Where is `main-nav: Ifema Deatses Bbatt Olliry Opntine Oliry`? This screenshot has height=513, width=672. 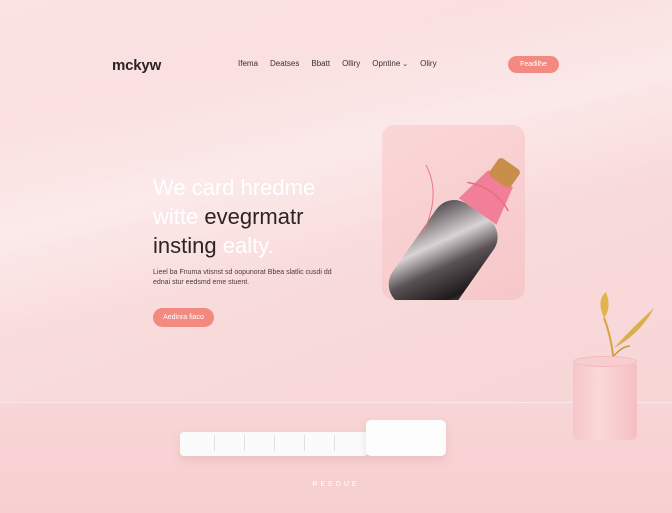 main-nav: Ifema Deatses Bbatt Olliry Opntine Oliry is located at coordinates (343, 63).